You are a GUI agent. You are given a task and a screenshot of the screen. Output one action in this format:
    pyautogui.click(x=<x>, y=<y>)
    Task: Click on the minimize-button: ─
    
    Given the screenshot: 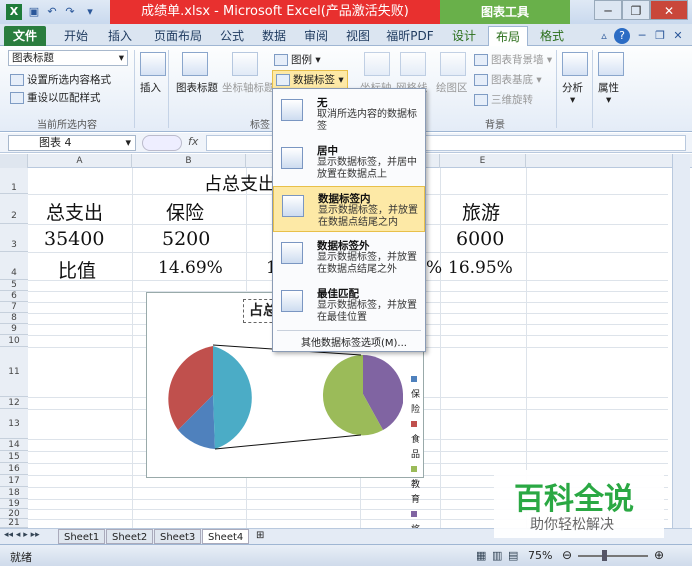 What is the action you would take?
    pyautogui.click(x=608, y=10)
    